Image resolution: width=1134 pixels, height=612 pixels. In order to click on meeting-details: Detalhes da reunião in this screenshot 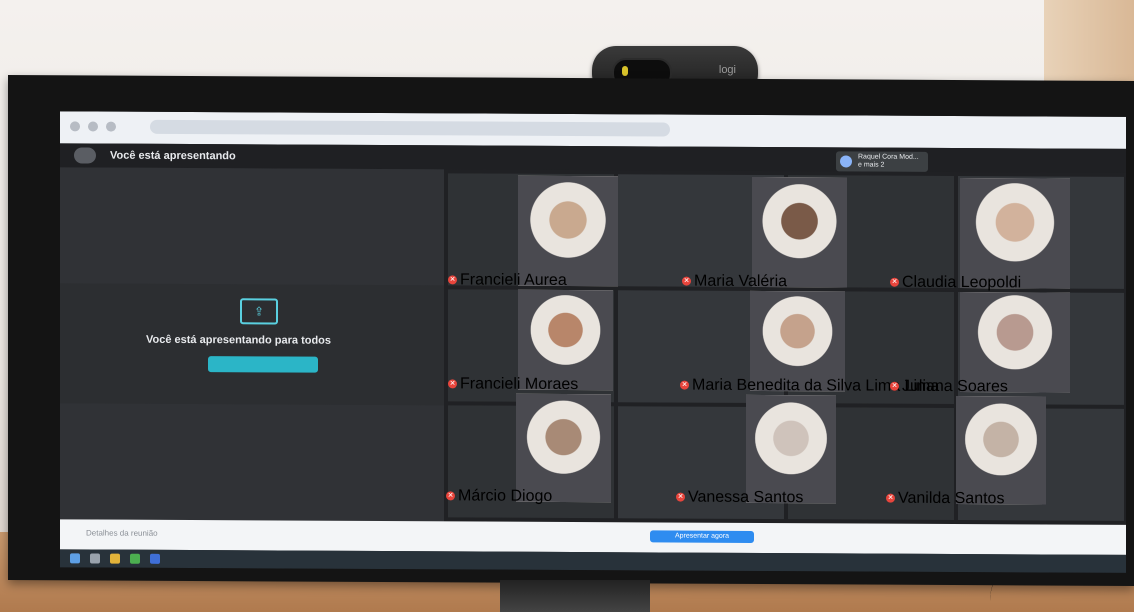, I will do `click(122, 532)`.